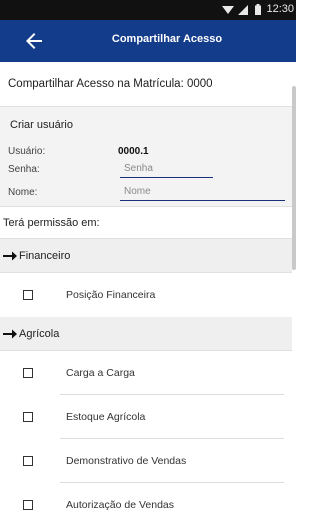 The width and height of the screenshot is (320, 525). What do you see at coordinates (146, 256) in the screenshot?
I see `section-financeiro: Financeiro` at bounding box center [146, 256].